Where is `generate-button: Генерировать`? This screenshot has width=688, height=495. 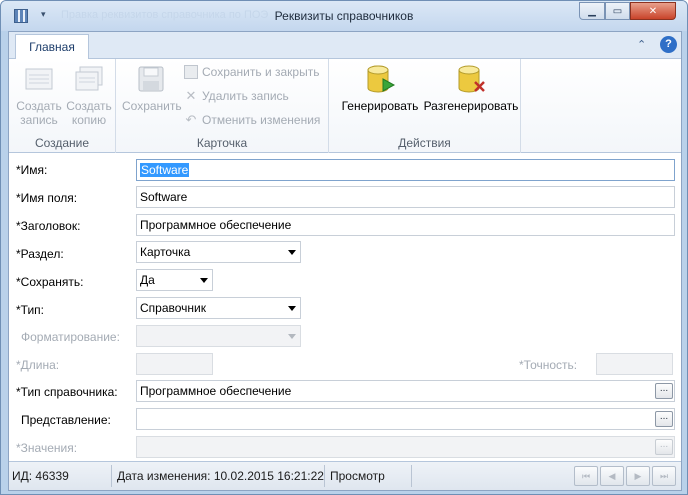
generate-button: Генерировать is located at coordinates (380, 88).